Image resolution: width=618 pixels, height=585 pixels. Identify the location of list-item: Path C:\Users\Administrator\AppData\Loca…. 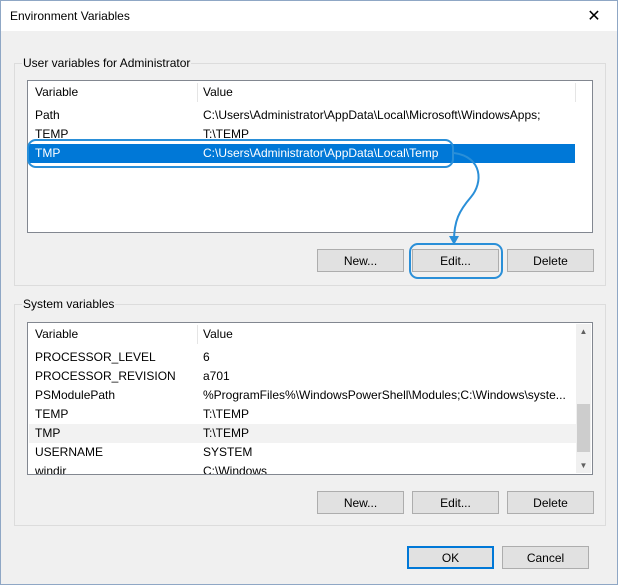
(302, 115).